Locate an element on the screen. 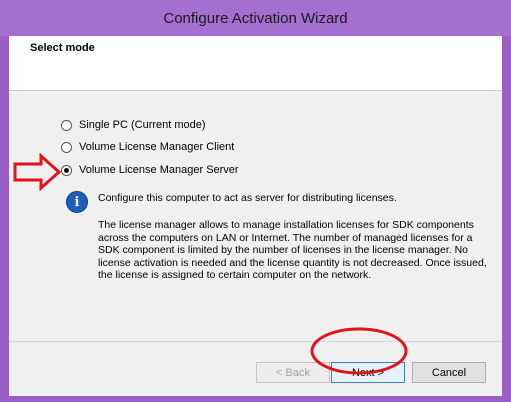  window-title: Configure Activation Wizard is located at coordinates (255, 18).